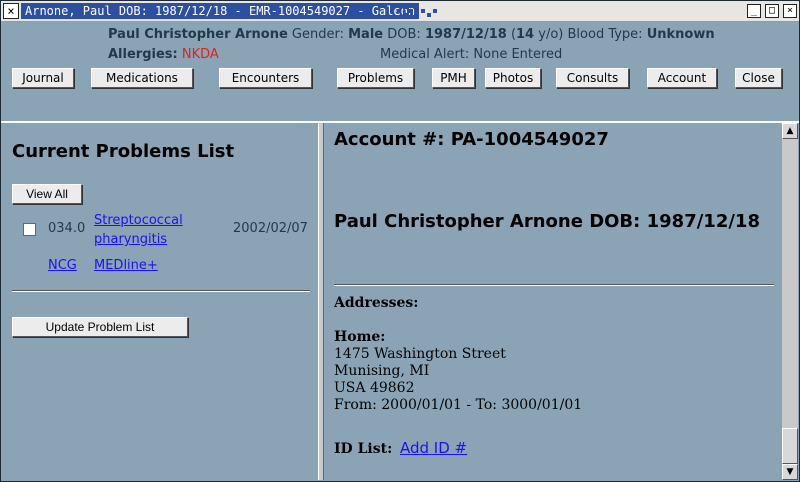 The image size is (800, 482). I want to click on gender-value: Male, so click(366, 34).